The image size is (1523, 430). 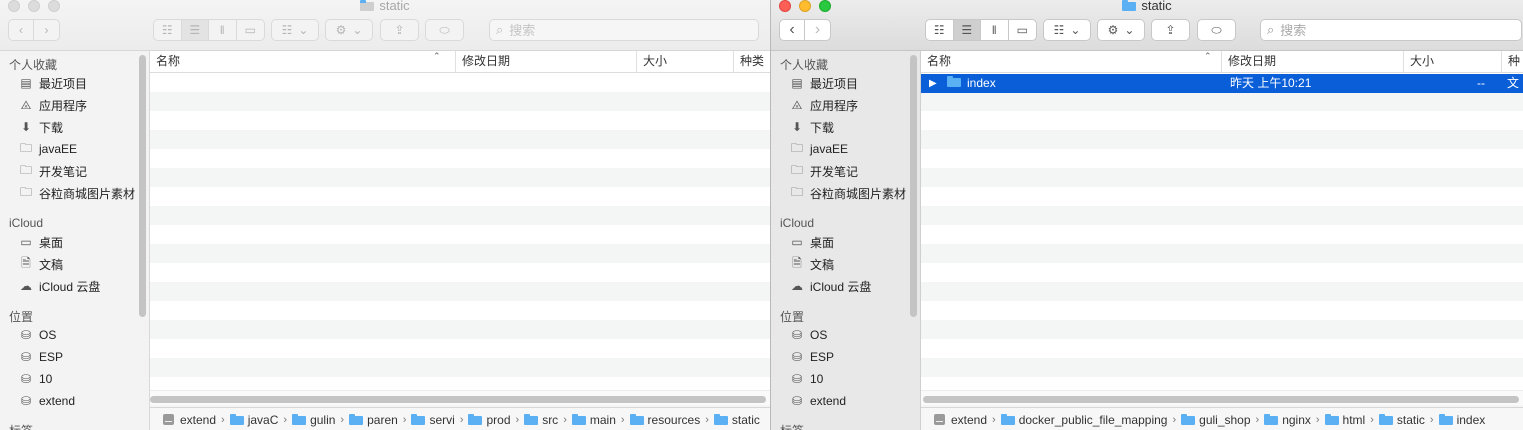 What do you see at coordinates (933, 83) in the screenshot?
I see `disclosure-triangle-icon: ▶` at bounding box center [933, 83].